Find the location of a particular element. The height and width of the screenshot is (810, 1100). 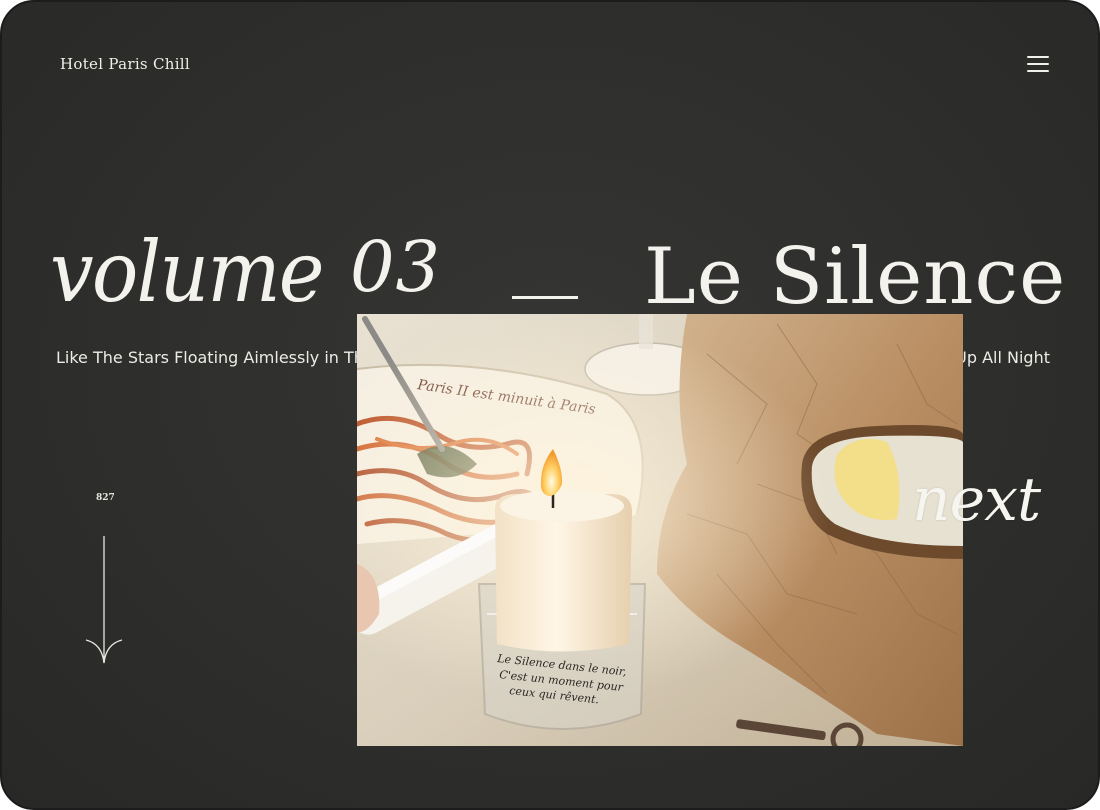

brand-logo: Hotel Paris Chill is located at coordinates (125, 64).